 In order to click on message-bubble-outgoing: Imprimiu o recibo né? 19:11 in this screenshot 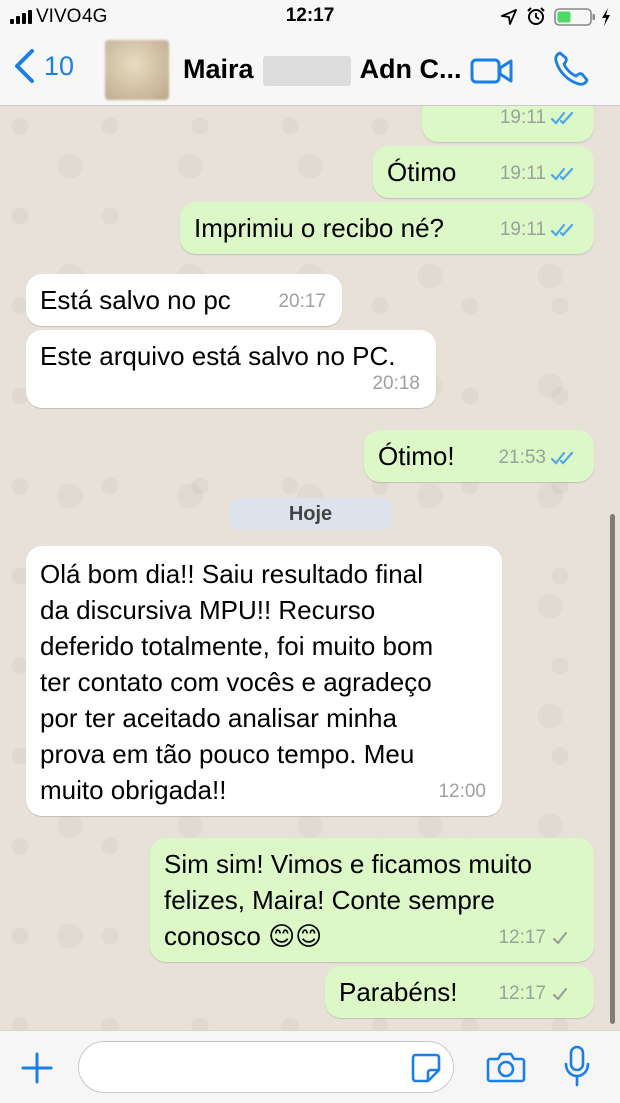, I will do `click(387, 228)`.